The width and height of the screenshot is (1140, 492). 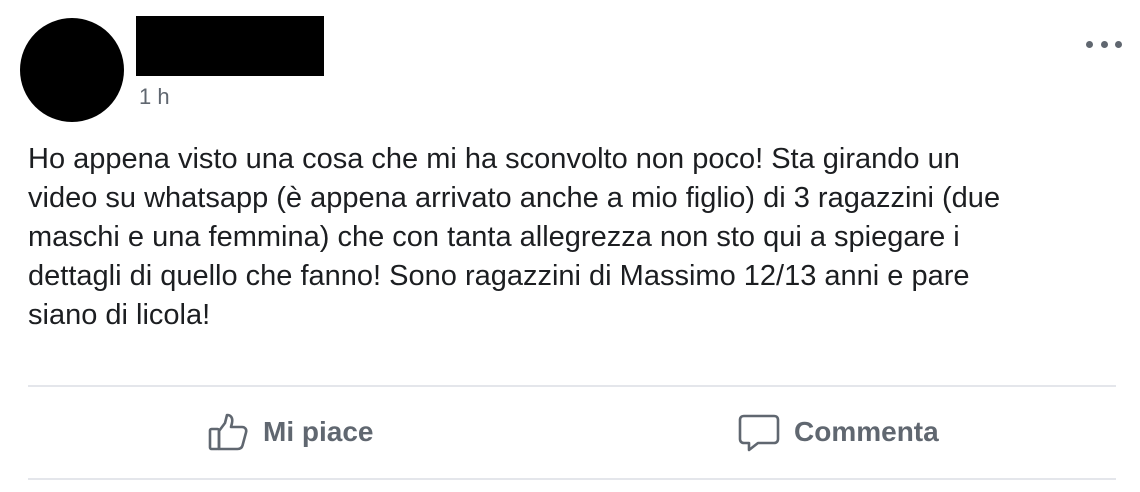 I want to click on comment-label: Commenta, so click(x=866, y=431).